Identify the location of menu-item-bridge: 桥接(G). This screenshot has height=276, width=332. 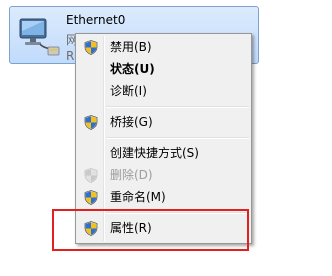
(163, 122).